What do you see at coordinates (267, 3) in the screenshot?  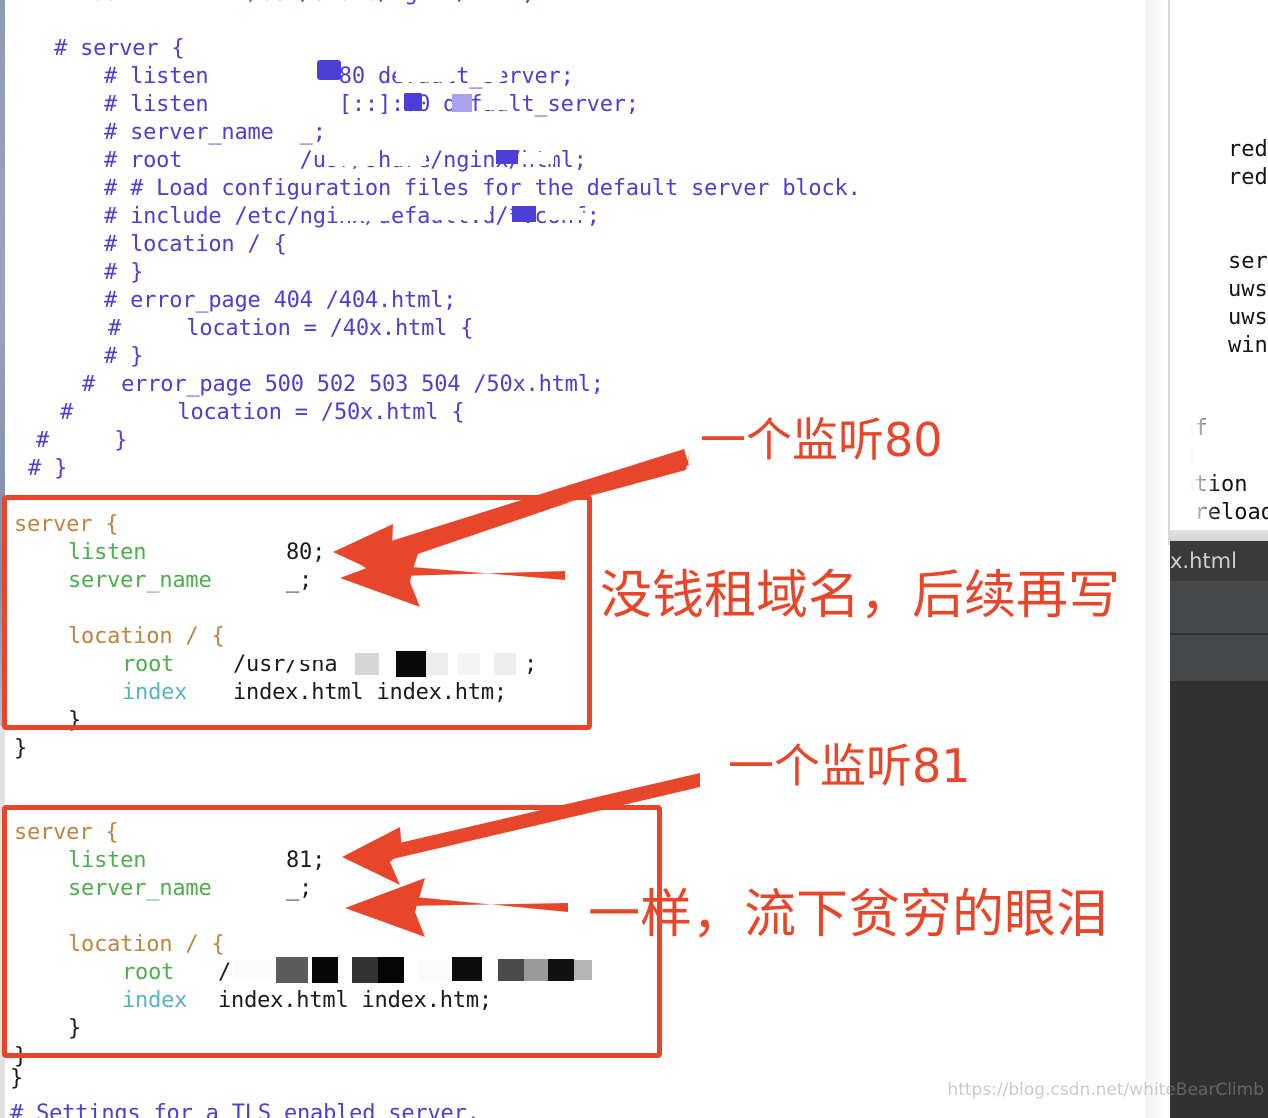 I see `code-line-clipped: # root /usr/share/nginx/html;` at bounding box center [267, 3].